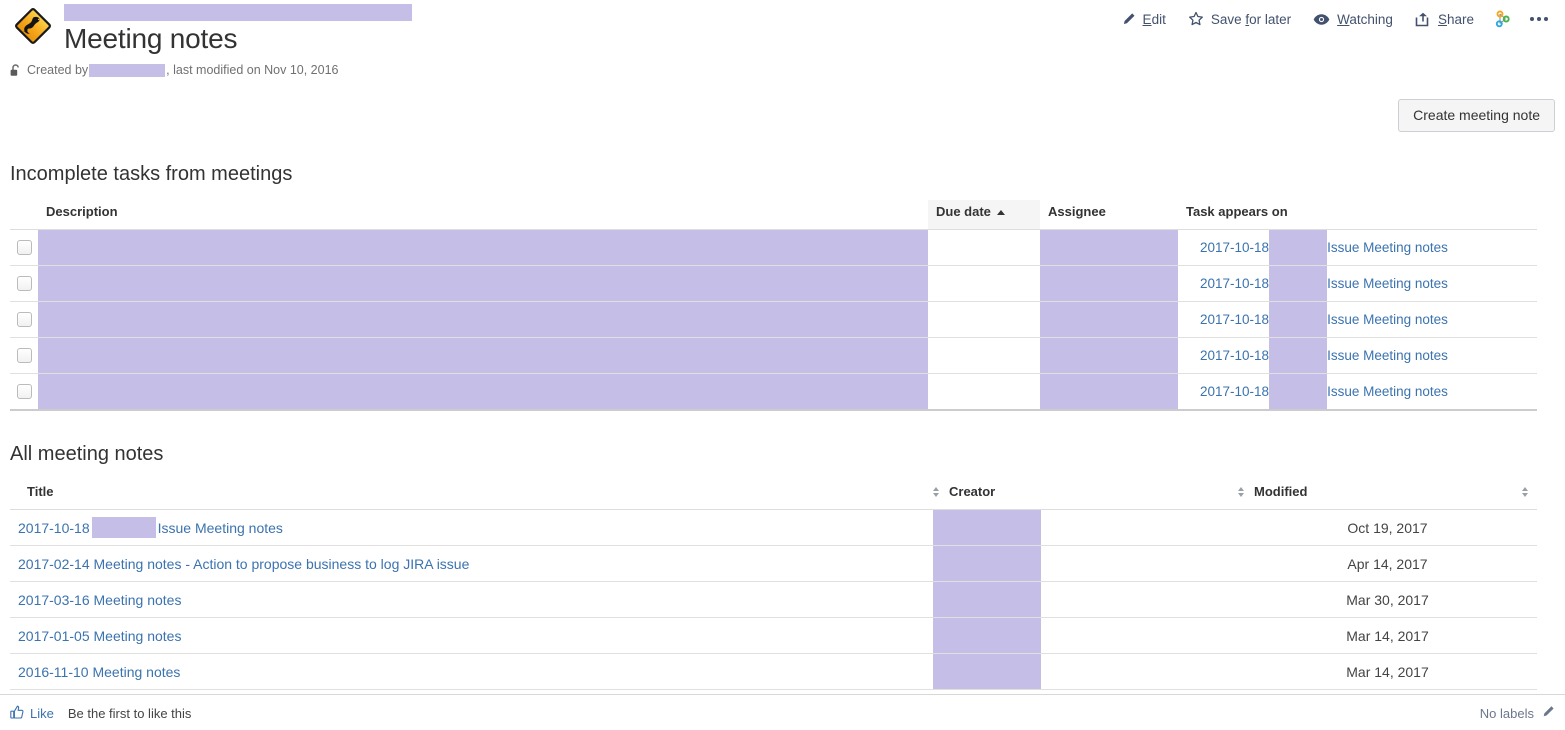 The height and width of the screenshot is (730, 1565). I want to click on like-status-text: Be the first to like this, so click(129, 713).